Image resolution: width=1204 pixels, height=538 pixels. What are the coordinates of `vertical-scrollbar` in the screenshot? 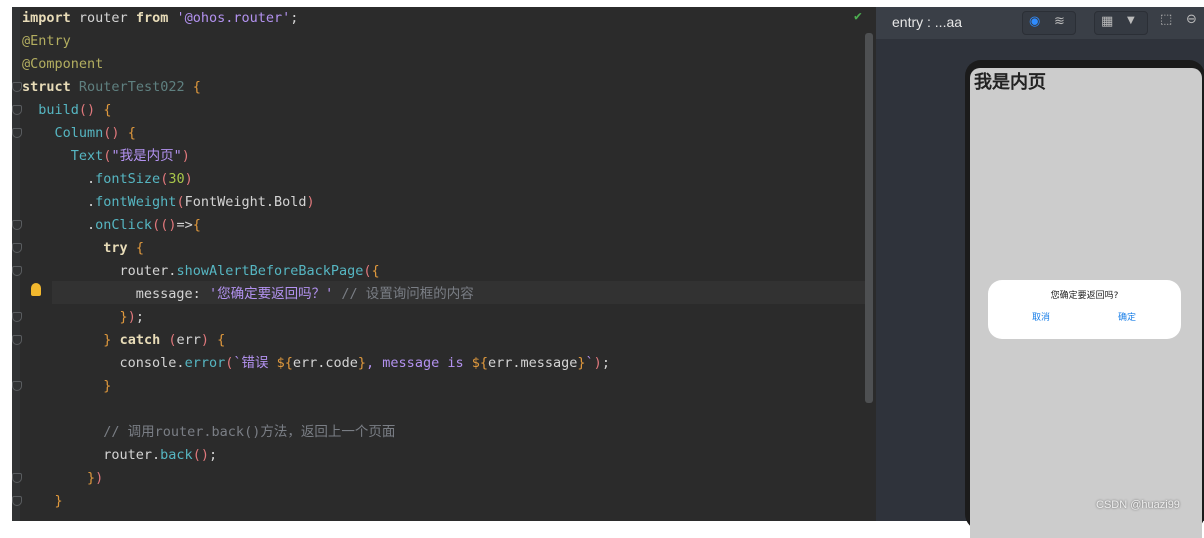 It's located at (869, 218).